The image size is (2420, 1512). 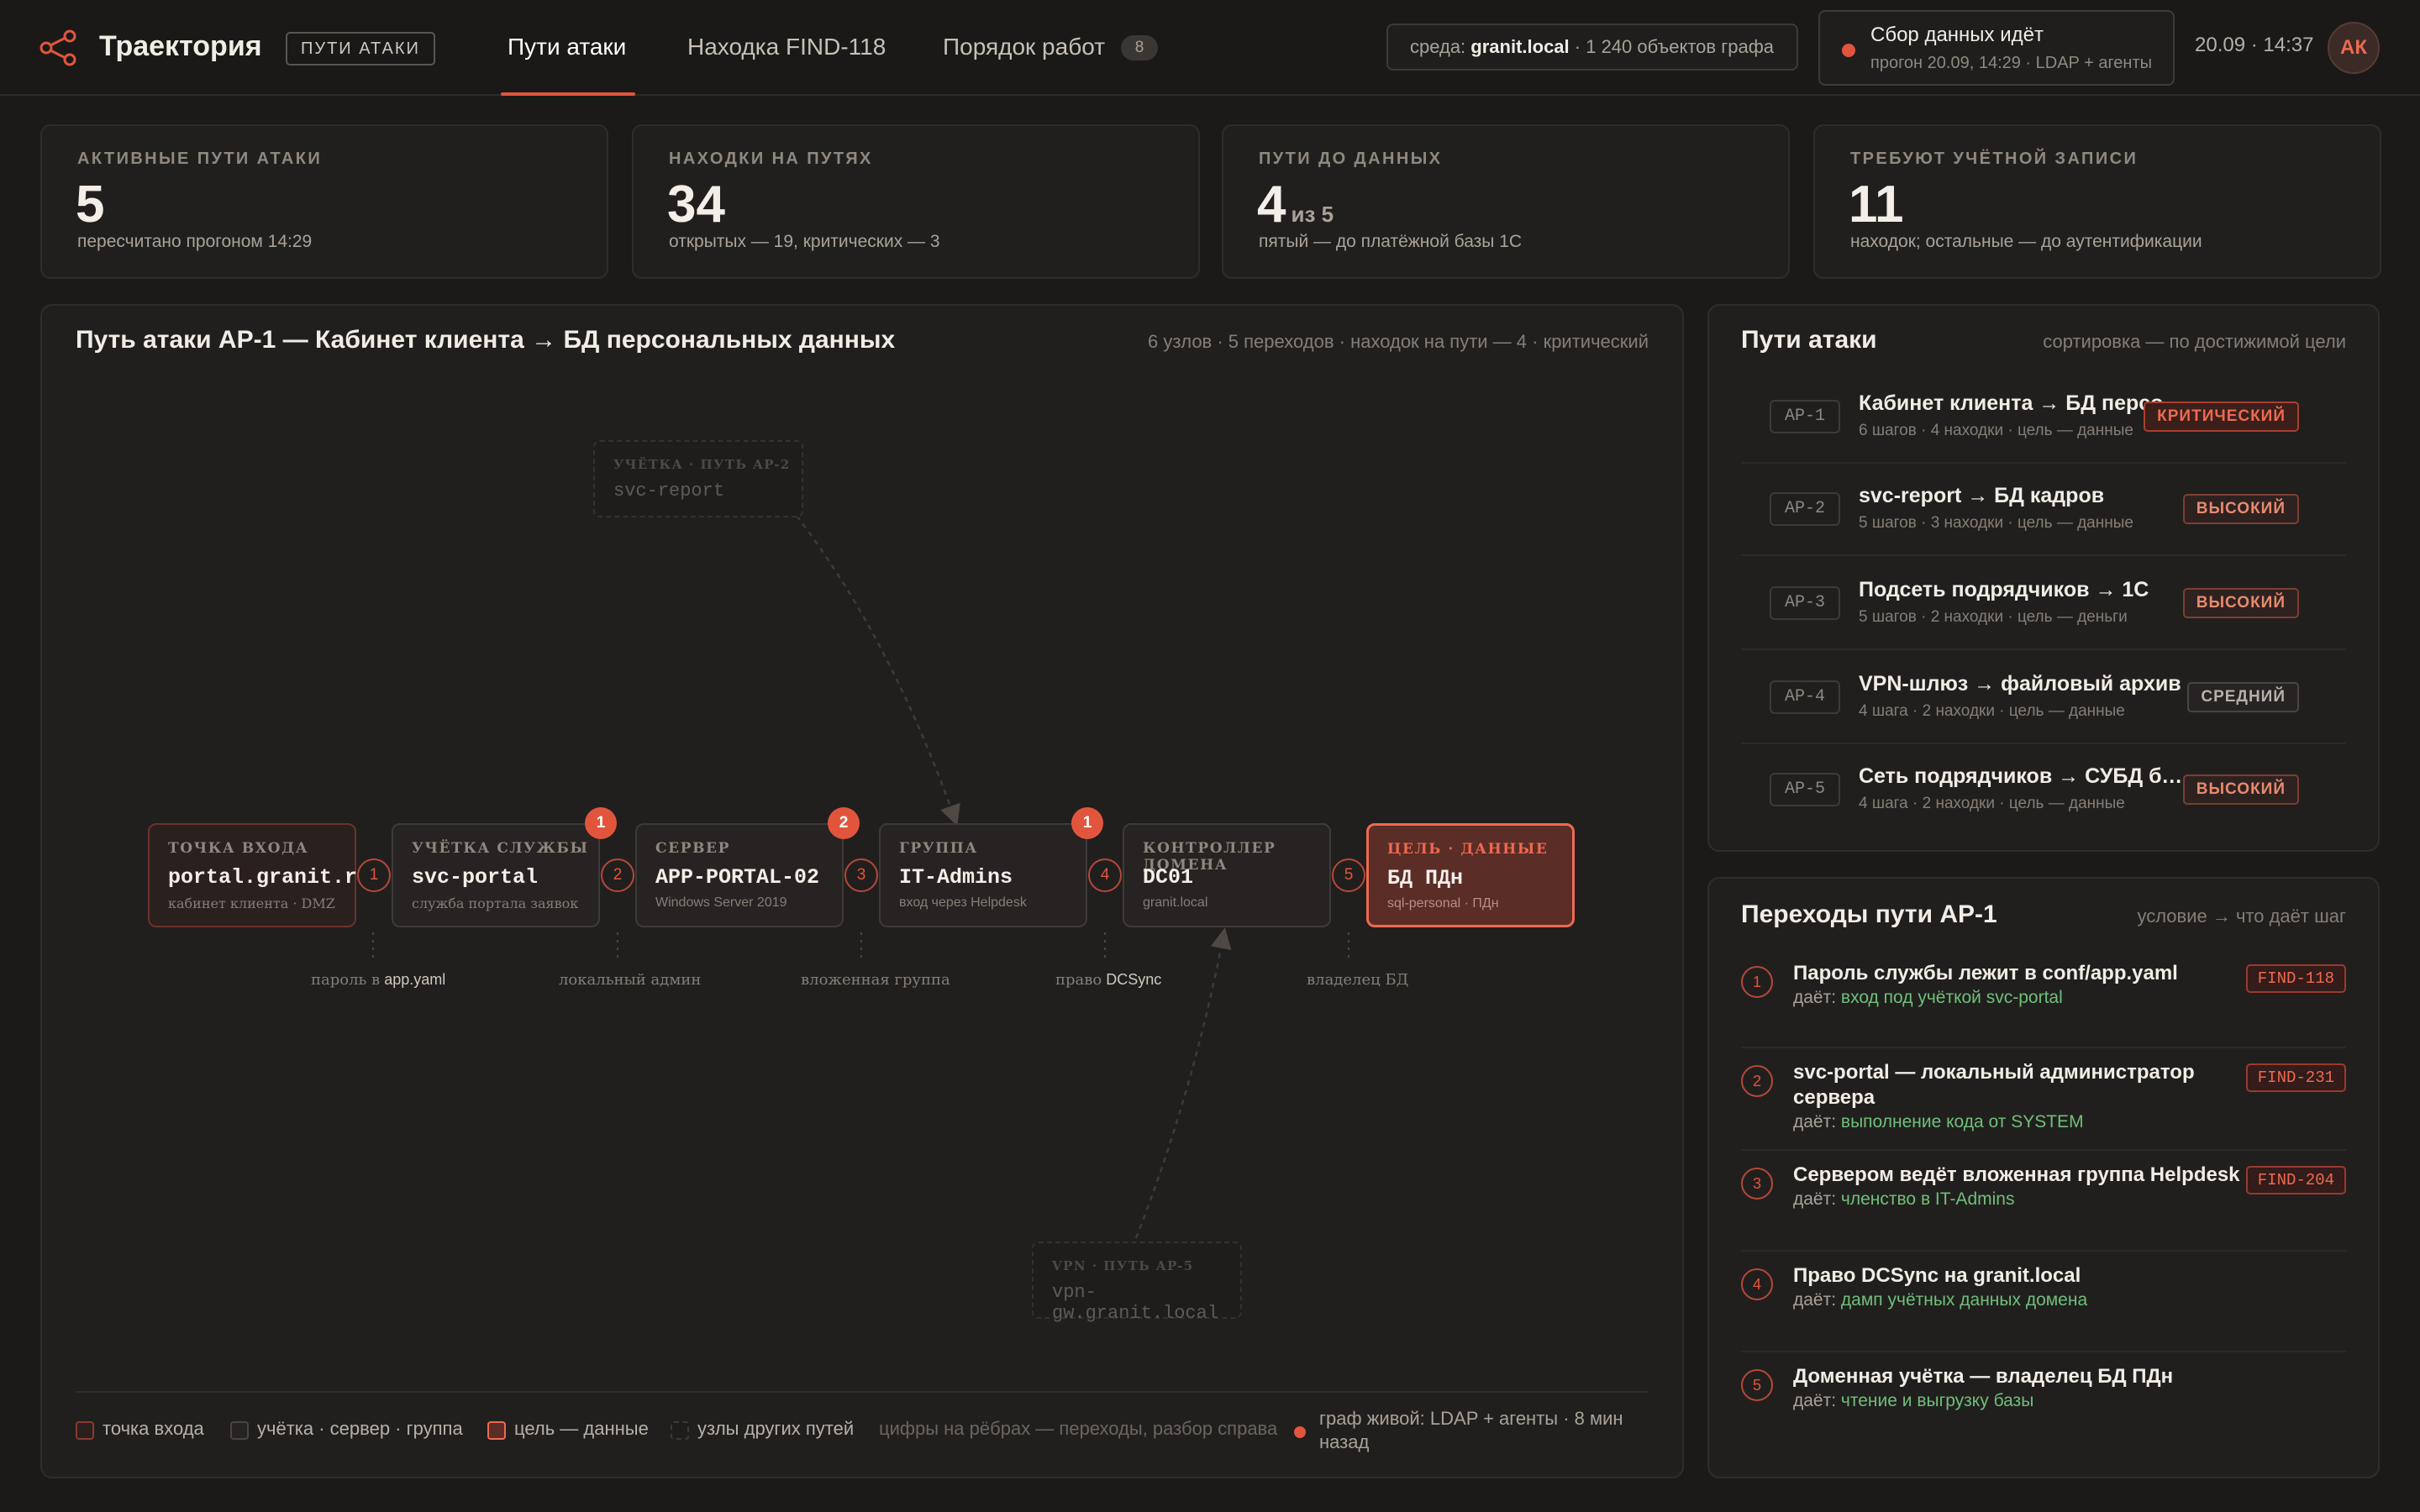 I want to click on legend-internal: учётка · сервер · группа, so click(x=360, y=1428).